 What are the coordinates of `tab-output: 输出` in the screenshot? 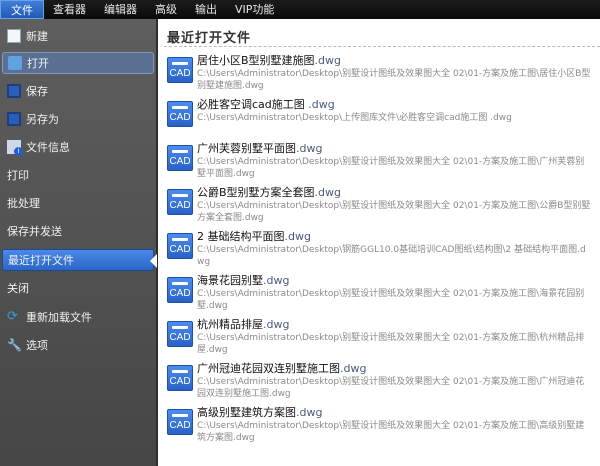 It's located at (206, 9).